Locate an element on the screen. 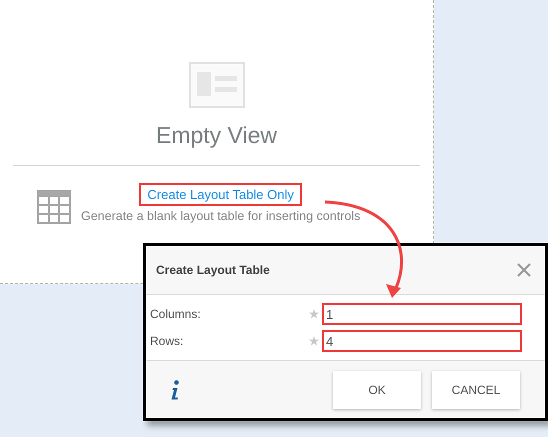 This screenshot has width=548, height=437. table-icon is located at coordinates (54, 207).